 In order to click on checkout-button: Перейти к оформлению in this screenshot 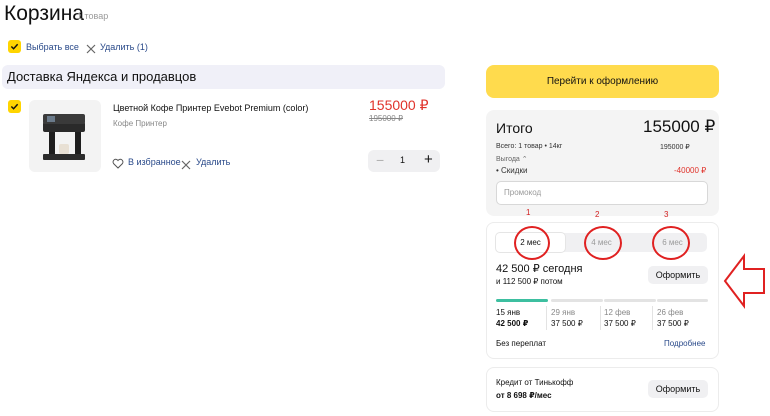, I will do `click(602, 81)`.